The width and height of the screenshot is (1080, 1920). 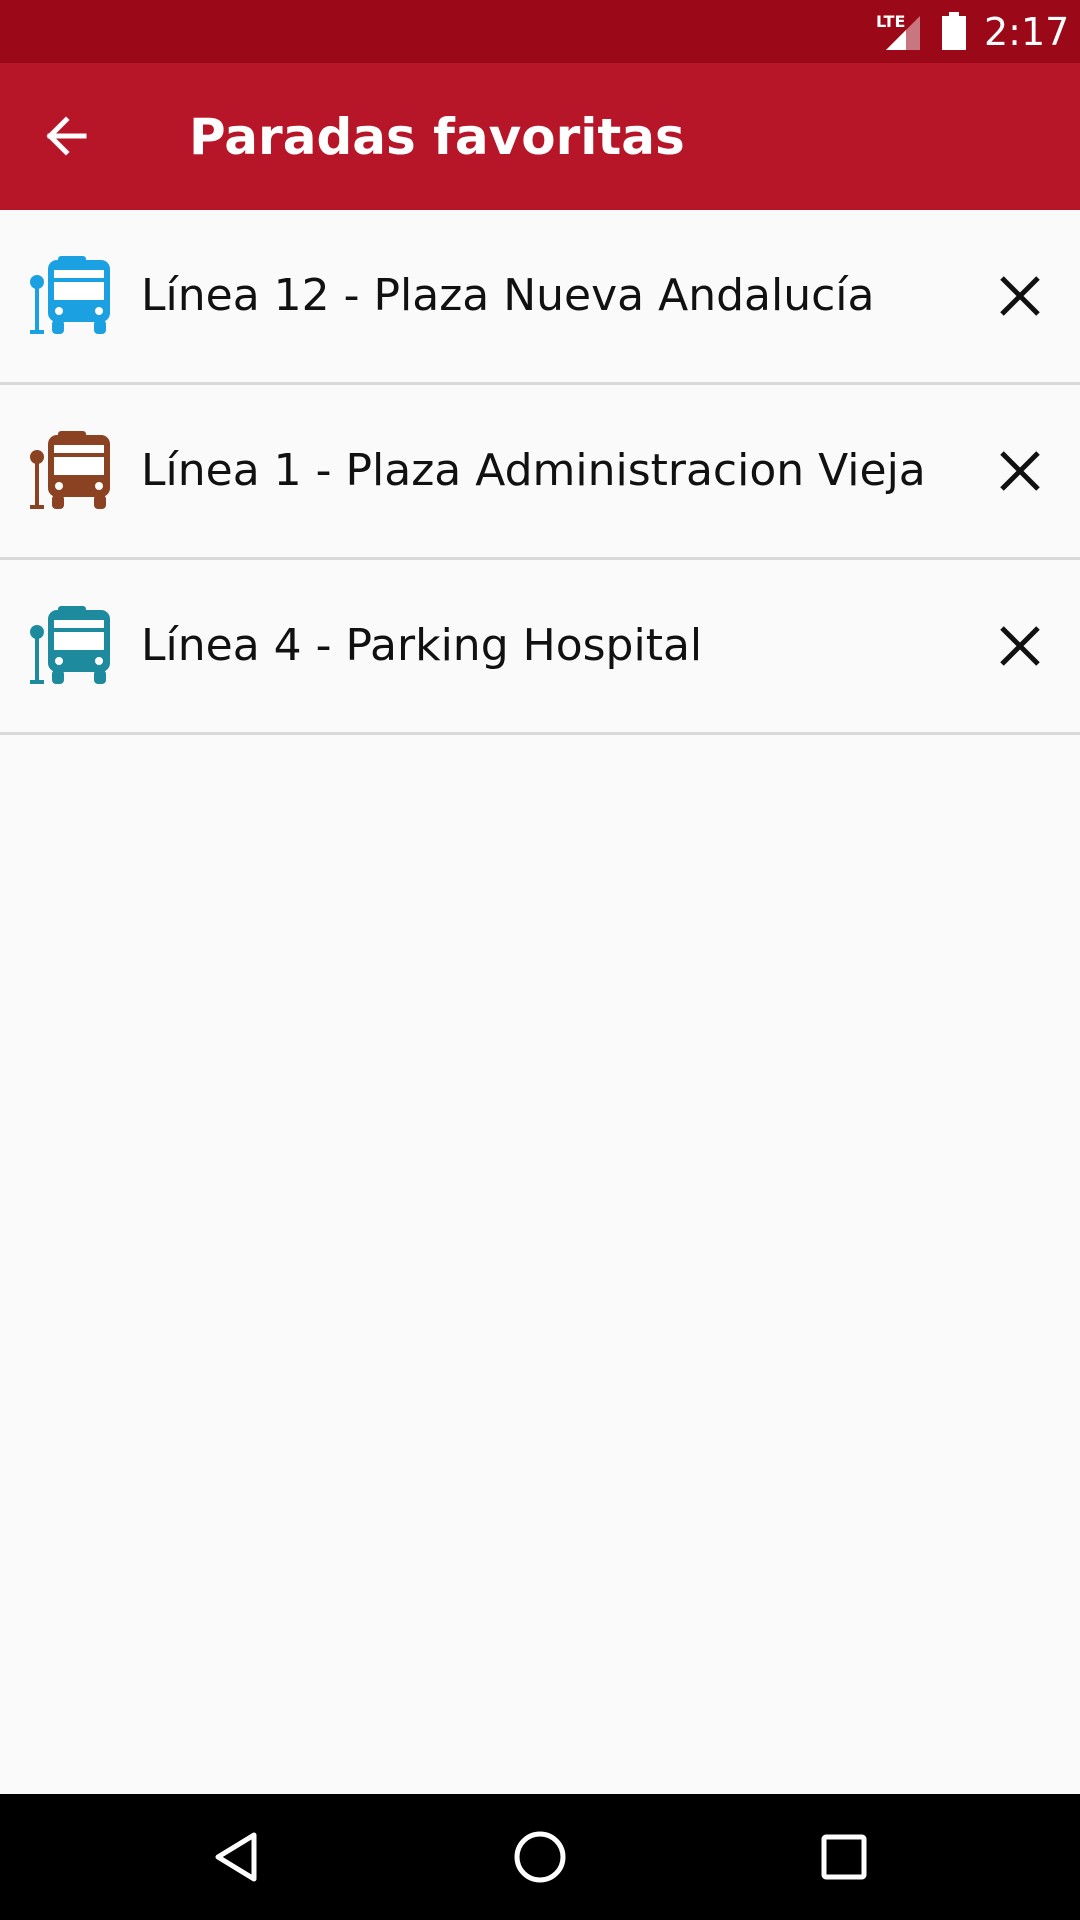 What do you see at coordinates (533, 470) in the screenshot?
I see `stop-label: Línea 1 - Plaza Administracion Vieja` at bounding box center [533, 470].